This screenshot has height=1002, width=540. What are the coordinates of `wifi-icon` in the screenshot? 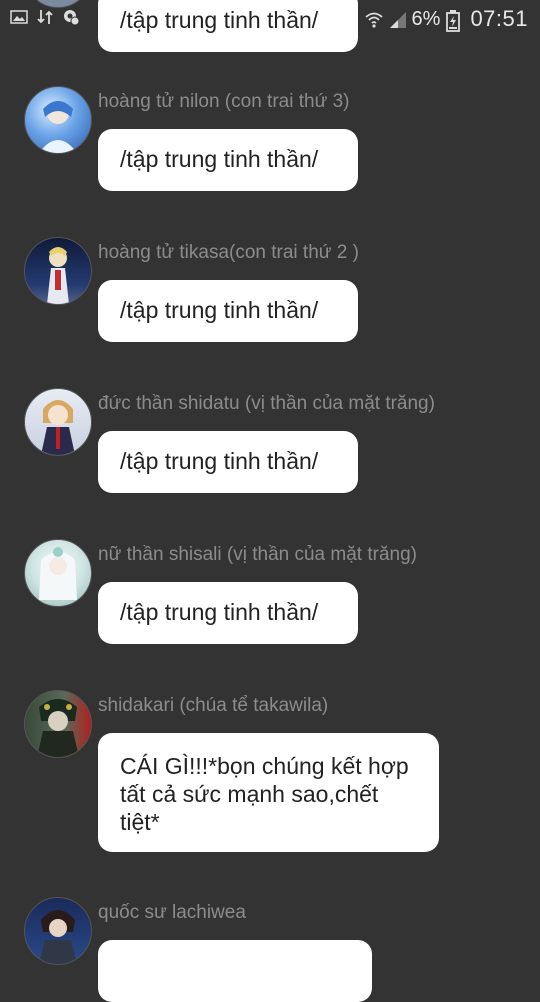 It's located at (373, 19).